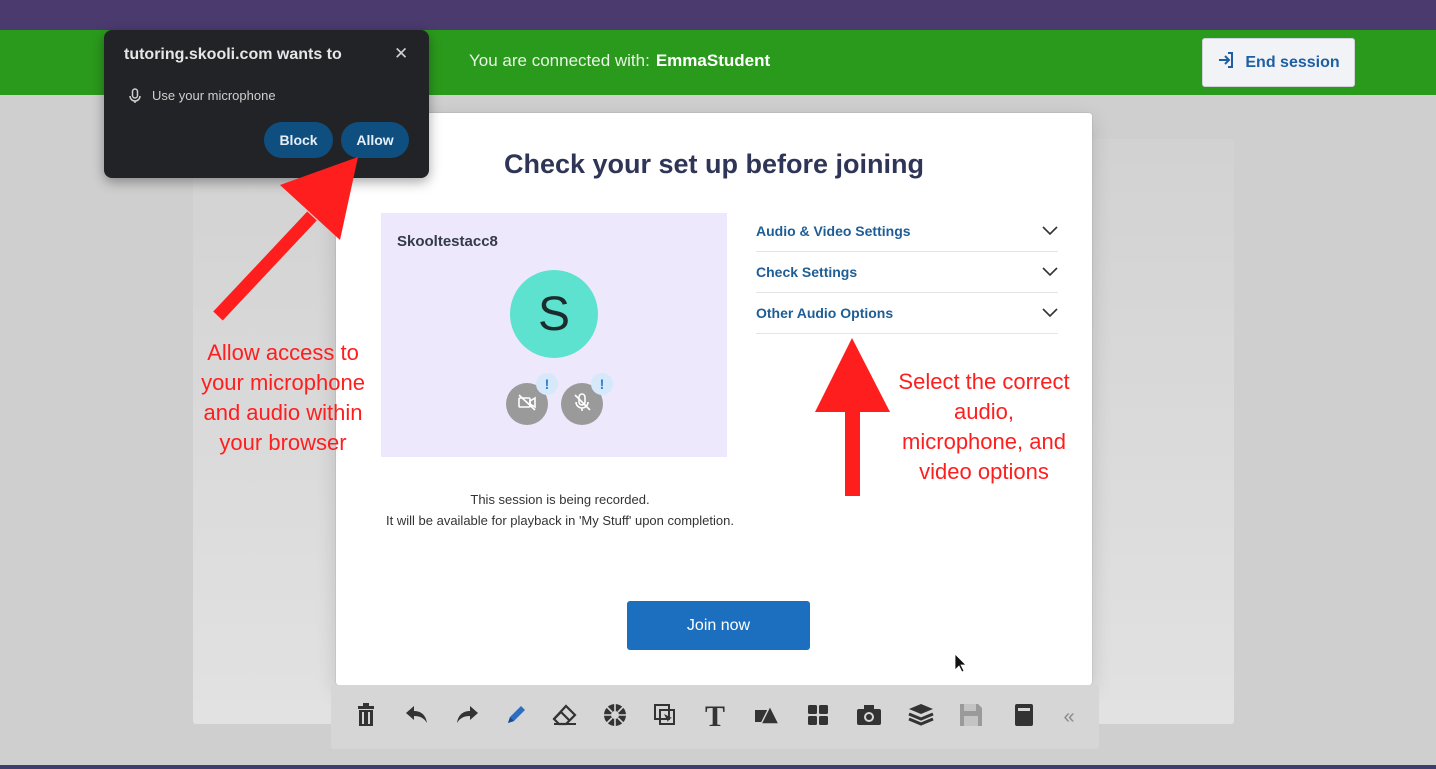 The height and width of the screenshot is (769, 1436). I want to click on avatar: S, so click(554, 314).